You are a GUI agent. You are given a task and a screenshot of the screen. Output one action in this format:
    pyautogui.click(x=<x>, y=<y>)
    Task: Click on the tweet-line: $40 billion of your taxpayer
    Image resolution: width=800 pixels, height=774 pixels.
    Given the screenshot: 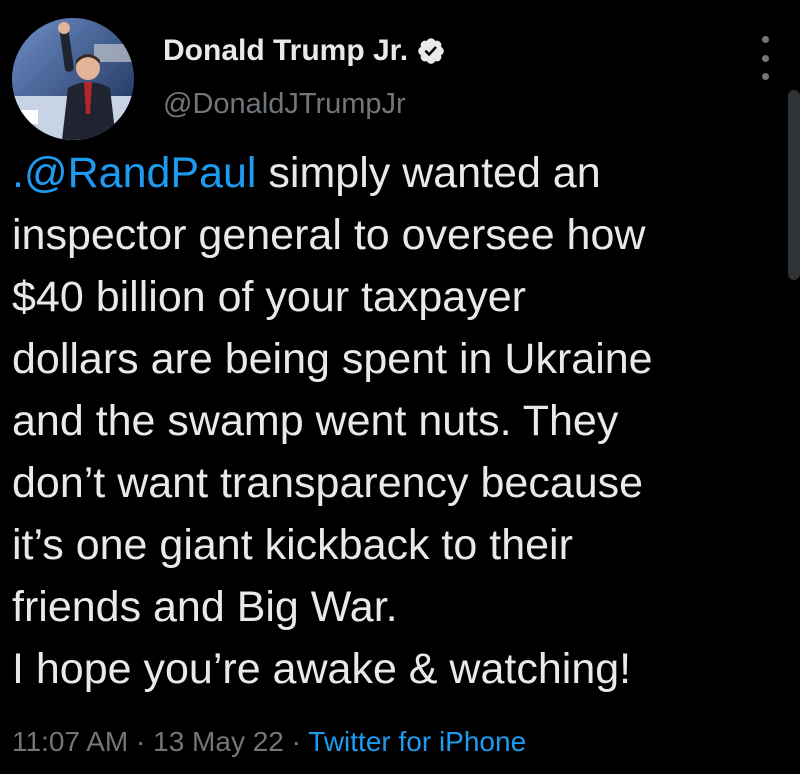 What is the action you would take?
    pyautogui.click(x=269, y=297)
    